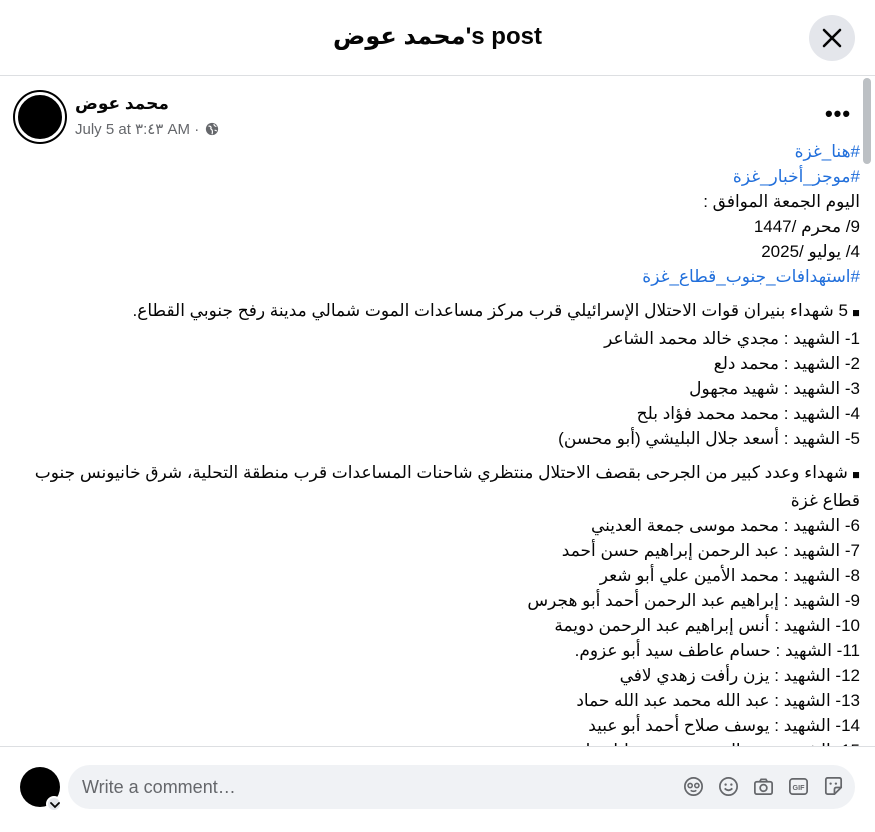 This screenshot has height=832, width=875. What do you see at coordinates (437, 742) in the screenshot?
I see `list-item: 15- الشهيد : عبد الرحمن محمد خليل عامر` at bounding box center [437, 742].